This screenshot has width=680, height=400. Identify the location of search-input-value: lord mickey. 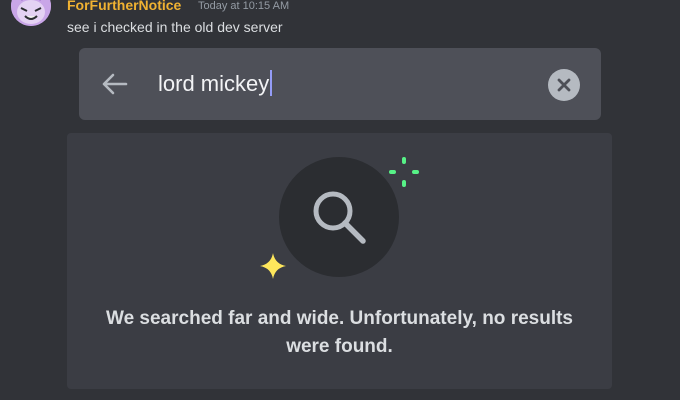
(214, 83).